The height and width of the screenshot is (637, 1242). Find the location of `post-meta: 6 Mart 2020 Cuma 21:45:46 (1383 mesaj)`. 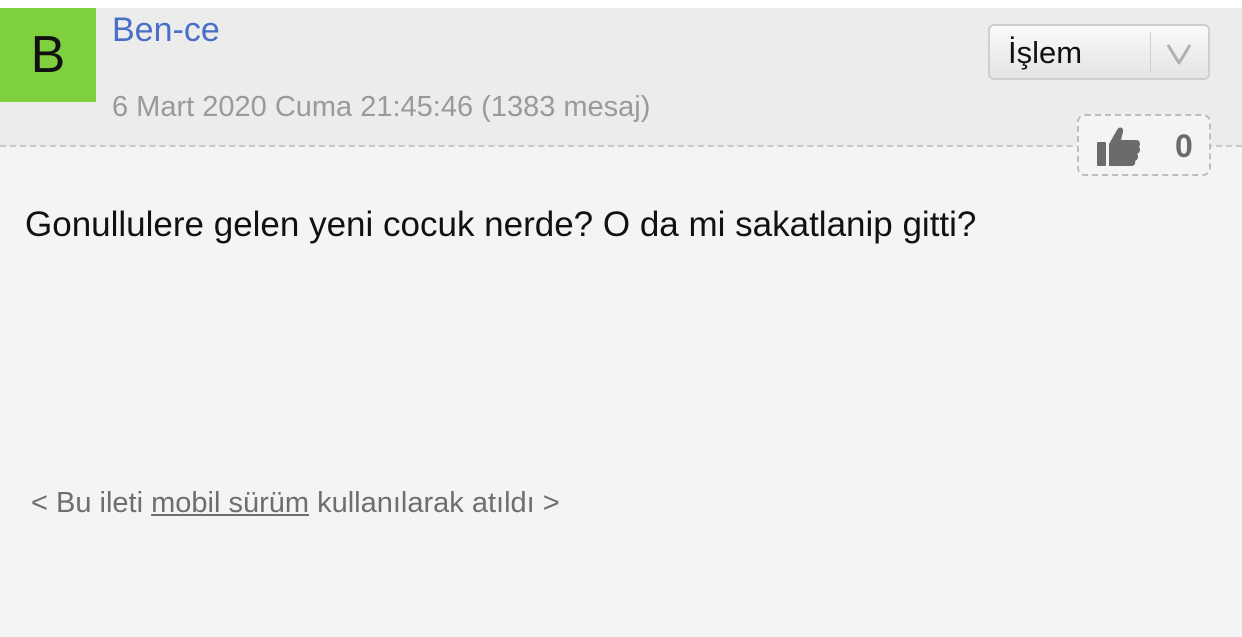

post-meta: 6 Mart 2020 Cuma 21:45:46 (1383 mesaj) is located at coordinates (381, 107).